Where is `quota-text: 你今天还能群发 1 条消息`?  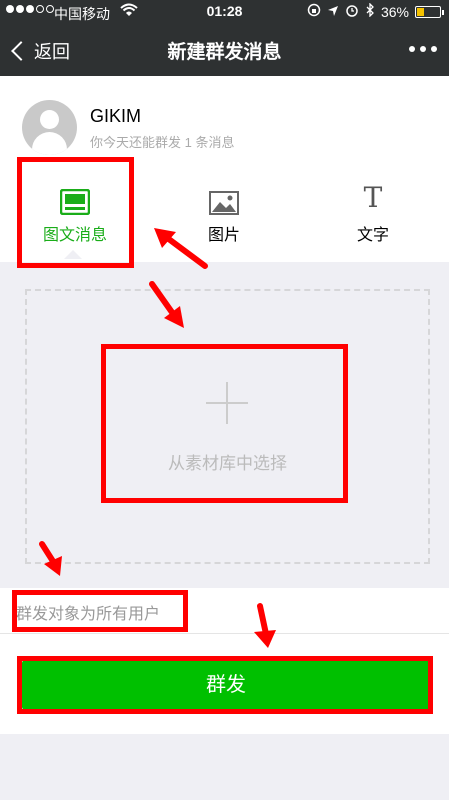 quota-text: 你今天还能群发 1 条消息 is located at coordinates (162, 142).